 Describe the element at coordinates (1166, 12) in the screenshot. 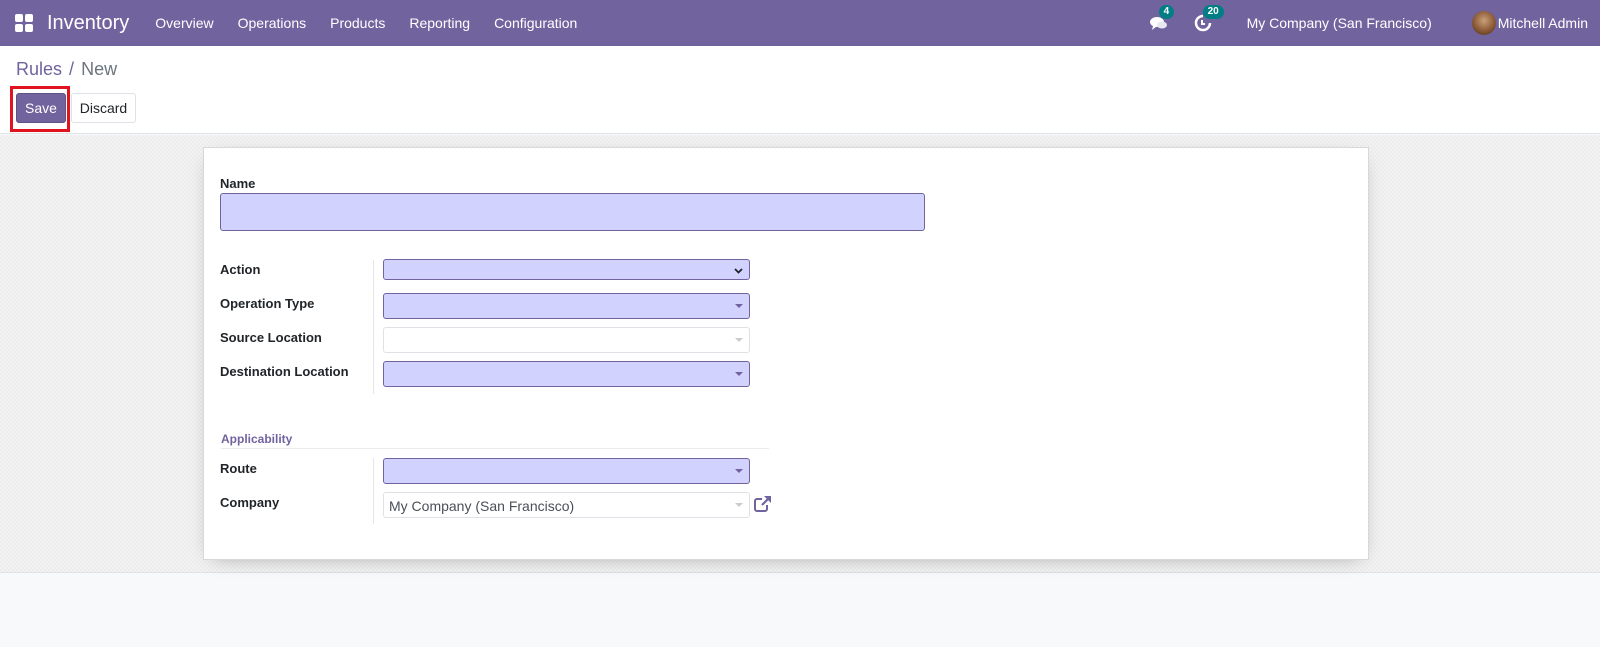

I see `messages-badge: 4` at that location.